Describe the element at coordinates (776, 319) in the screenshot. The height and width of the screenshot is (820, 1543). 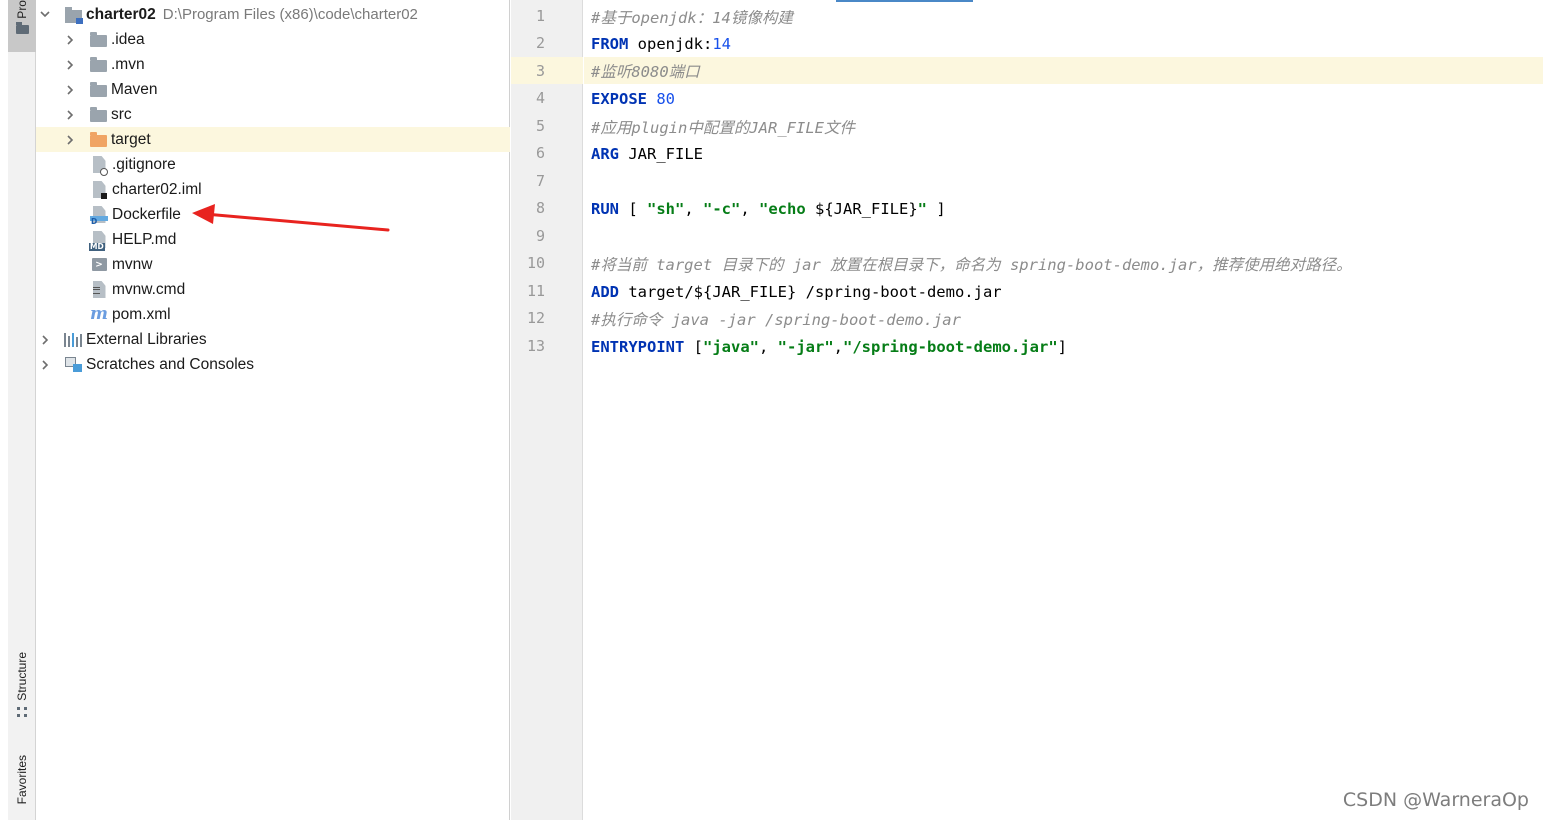
I see `comment-token: #执行命令 java -jar /spring-boot-demo.jar` at that location.